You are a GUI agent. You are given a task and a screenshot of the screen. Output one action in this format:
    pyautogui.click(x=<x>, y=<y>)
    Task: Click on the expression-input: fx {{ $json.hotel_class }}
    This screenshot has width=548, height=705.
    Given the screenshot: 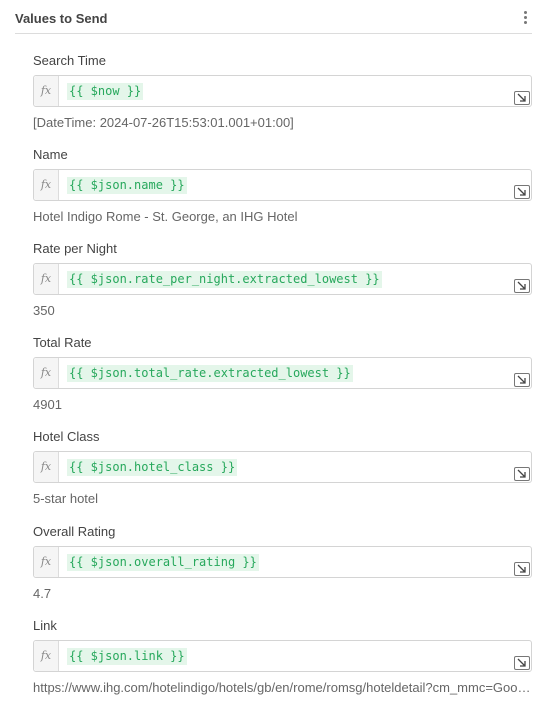 What is the action you would take?
    pyautogui.click(x=282, y=467)
    